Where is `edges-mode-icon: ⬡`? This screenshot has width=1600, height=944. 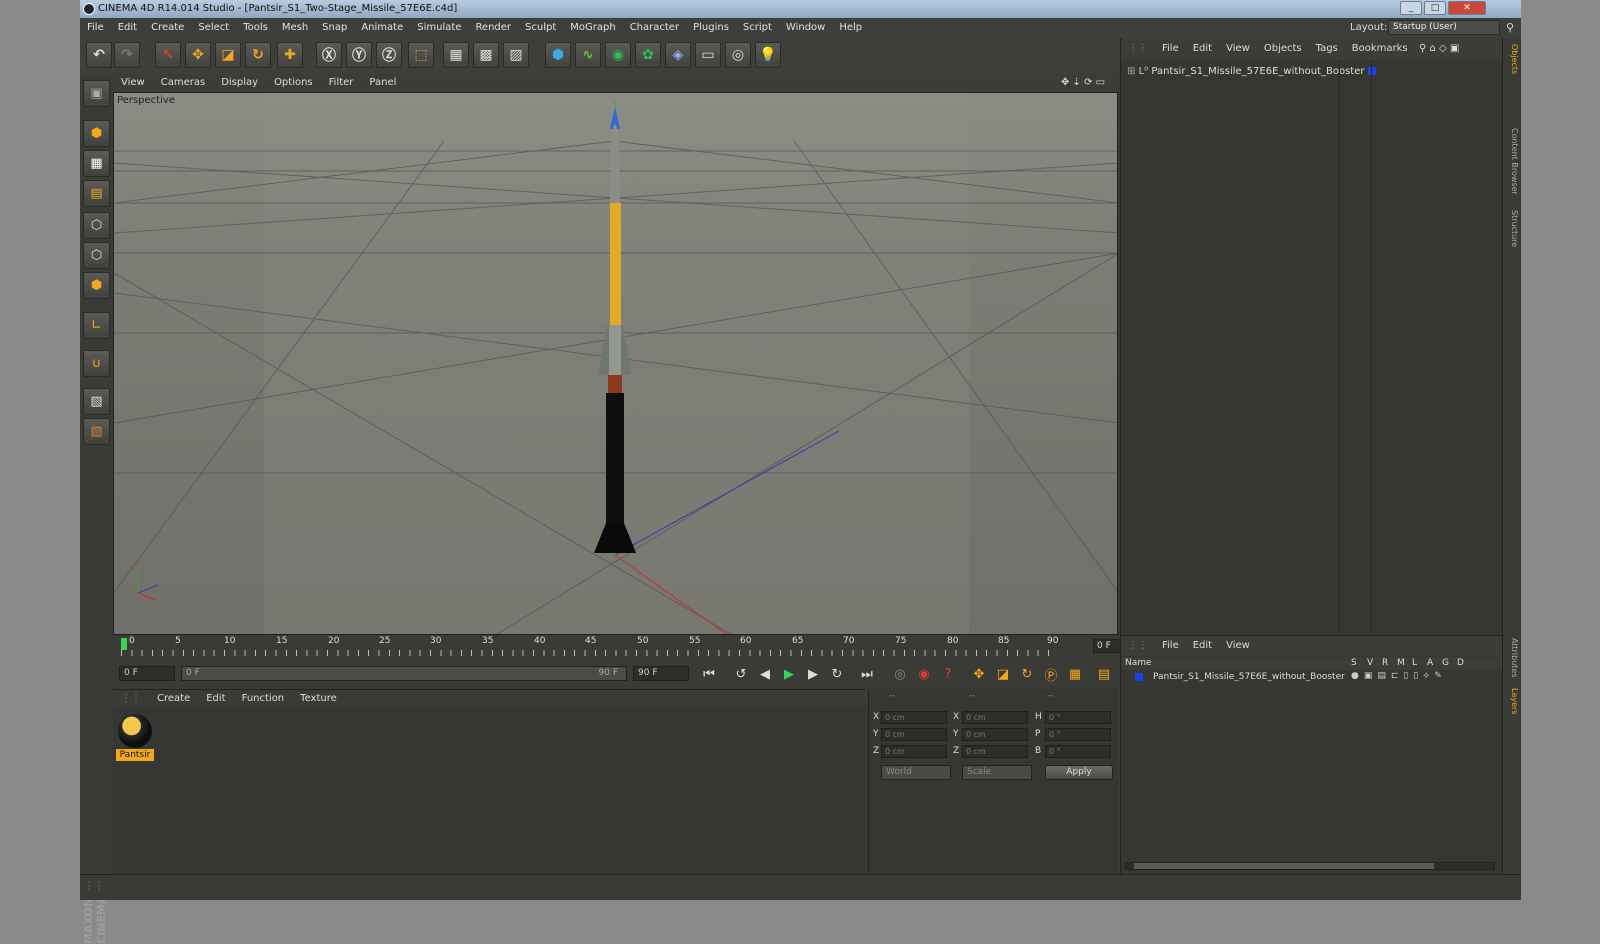
edges-mode-icon: ⬡ is located at coordinates (96, 255).